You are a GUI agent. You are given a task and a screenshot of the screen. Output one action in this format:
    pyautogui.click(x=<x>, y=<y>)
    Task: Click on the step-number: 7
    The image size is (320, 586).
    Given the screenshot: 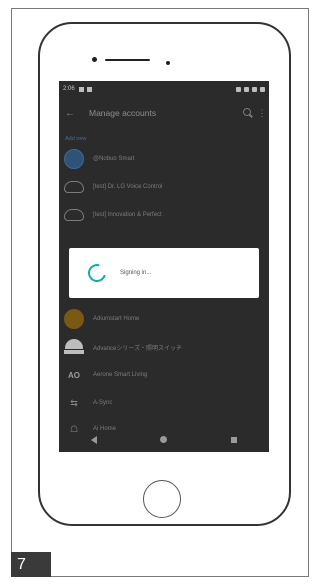 What is the action you would take?
    pyautogui.click(x=31, y=564)
    